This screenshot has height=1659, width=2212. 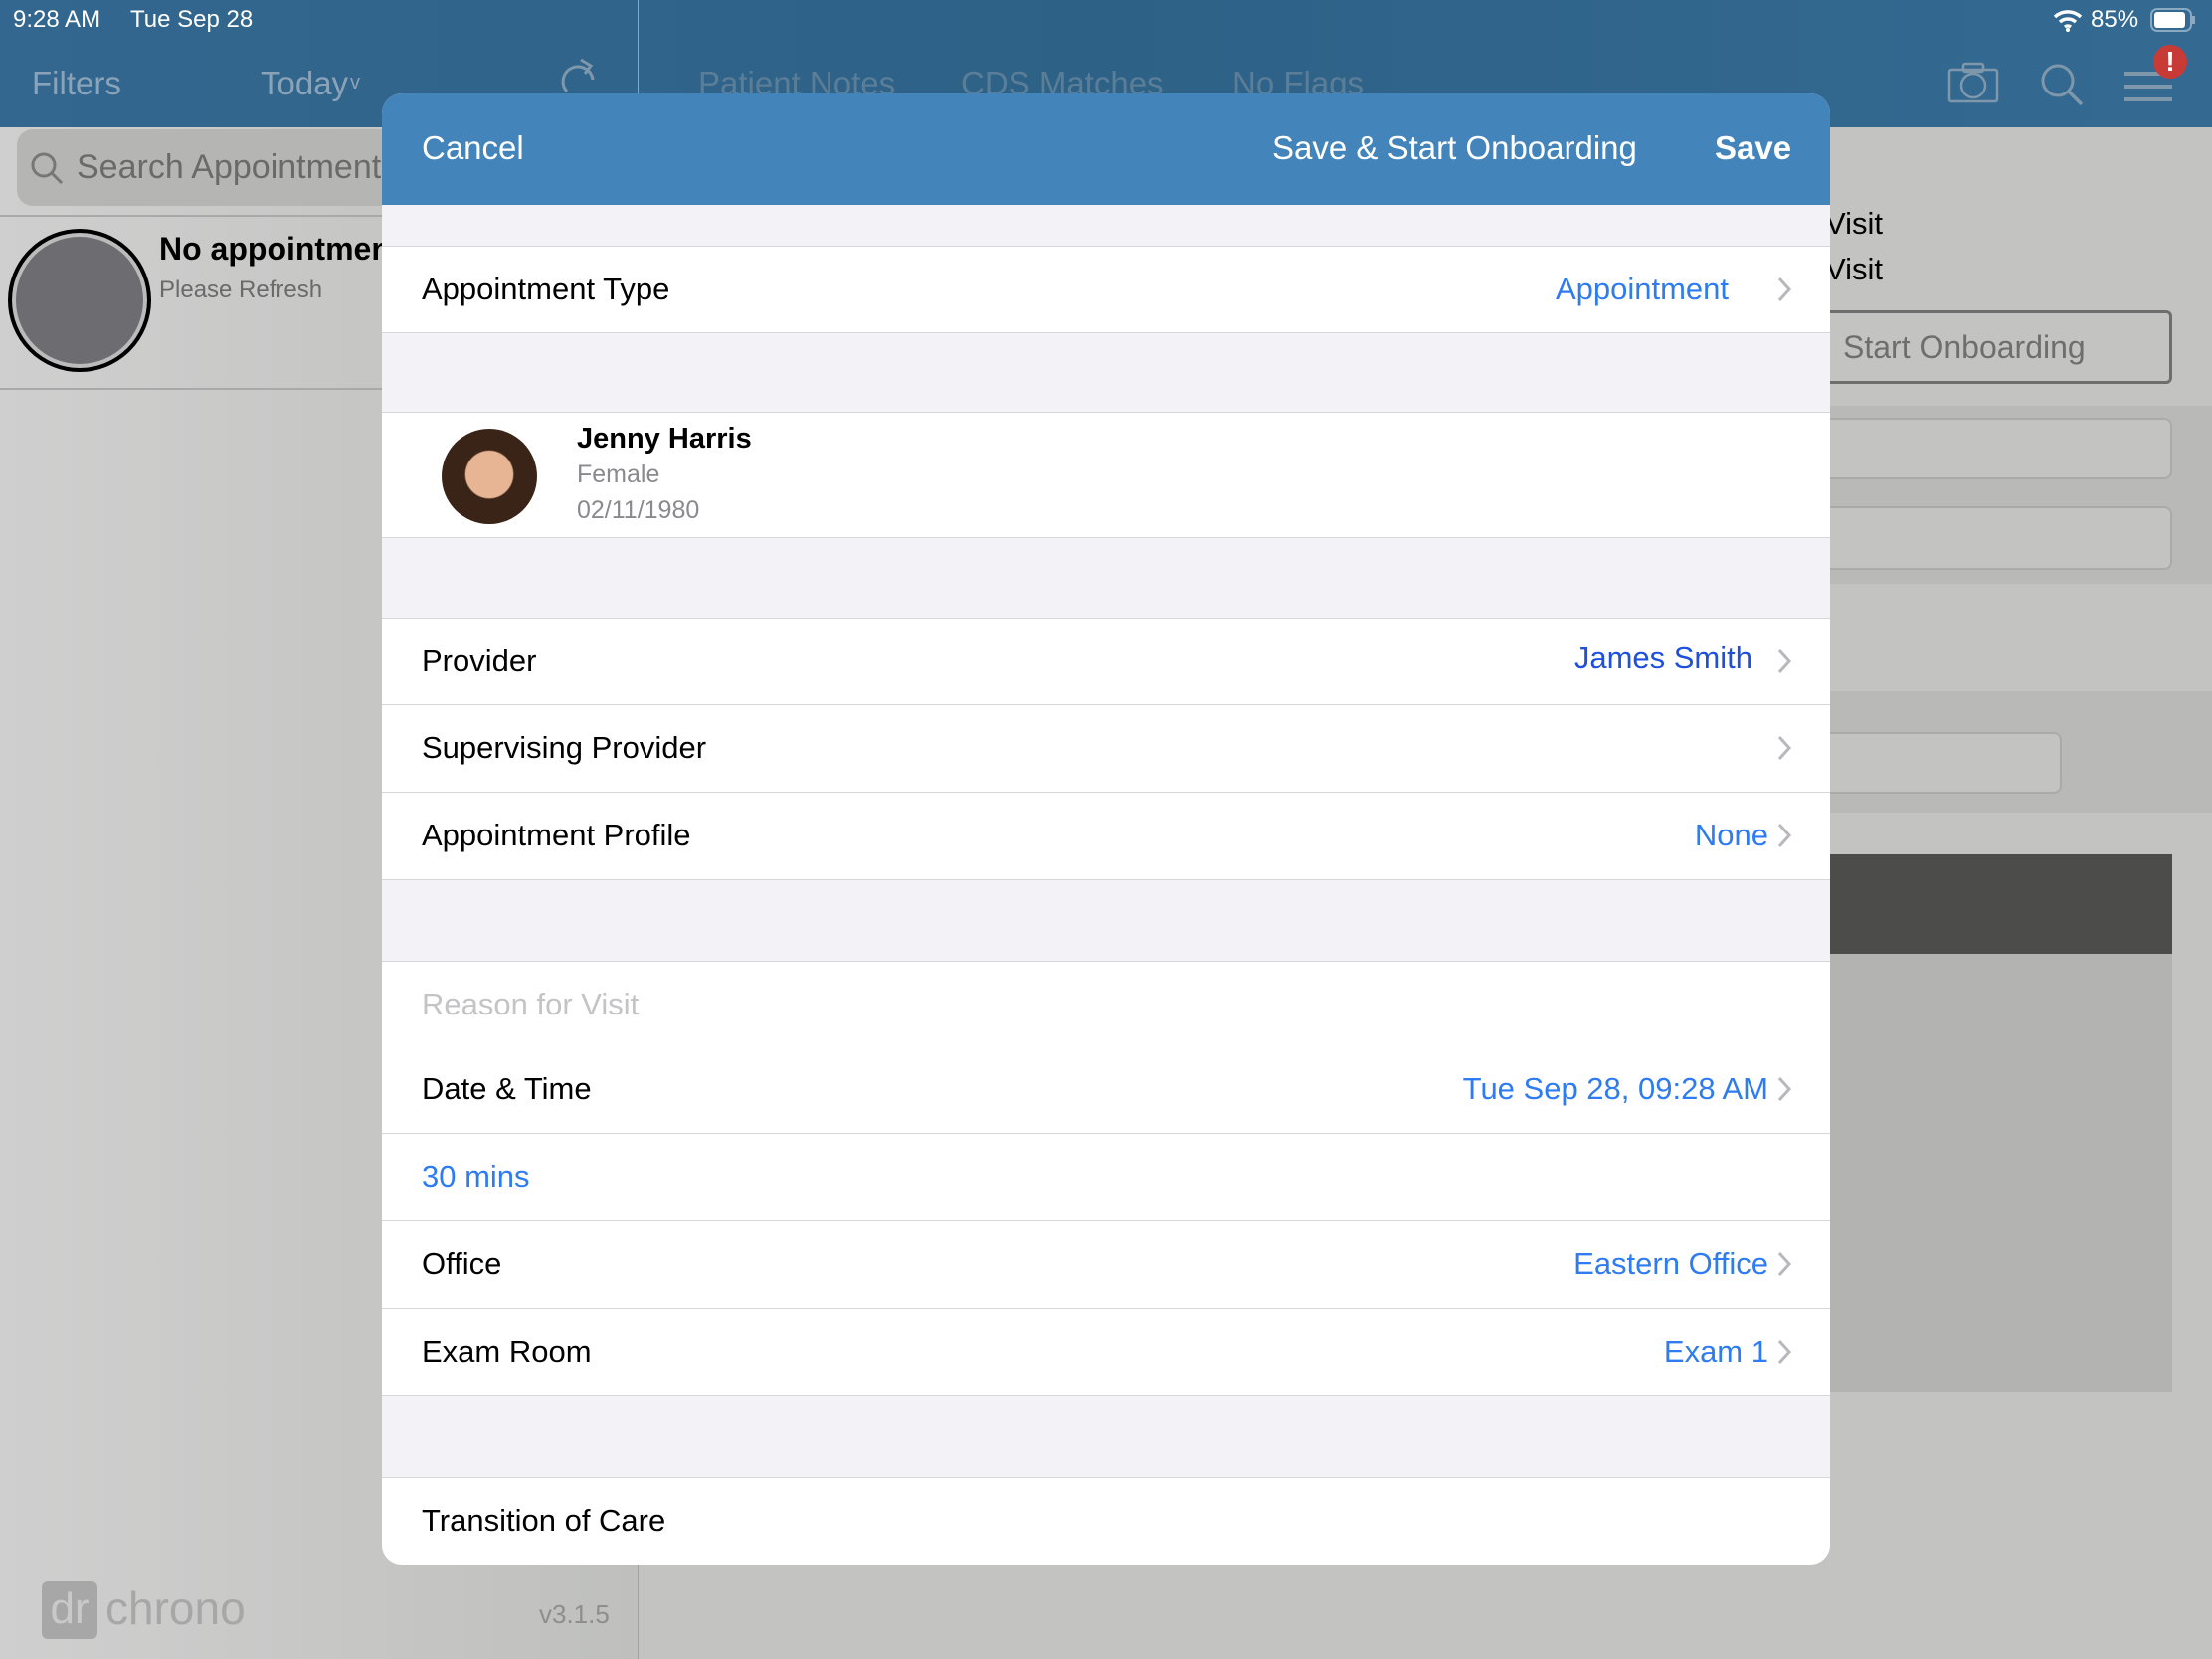 What do you see at coordinates (544, 1520) in the screenshot?
I see `row-label: Transition of Care` at bounding box center [544, 1520].